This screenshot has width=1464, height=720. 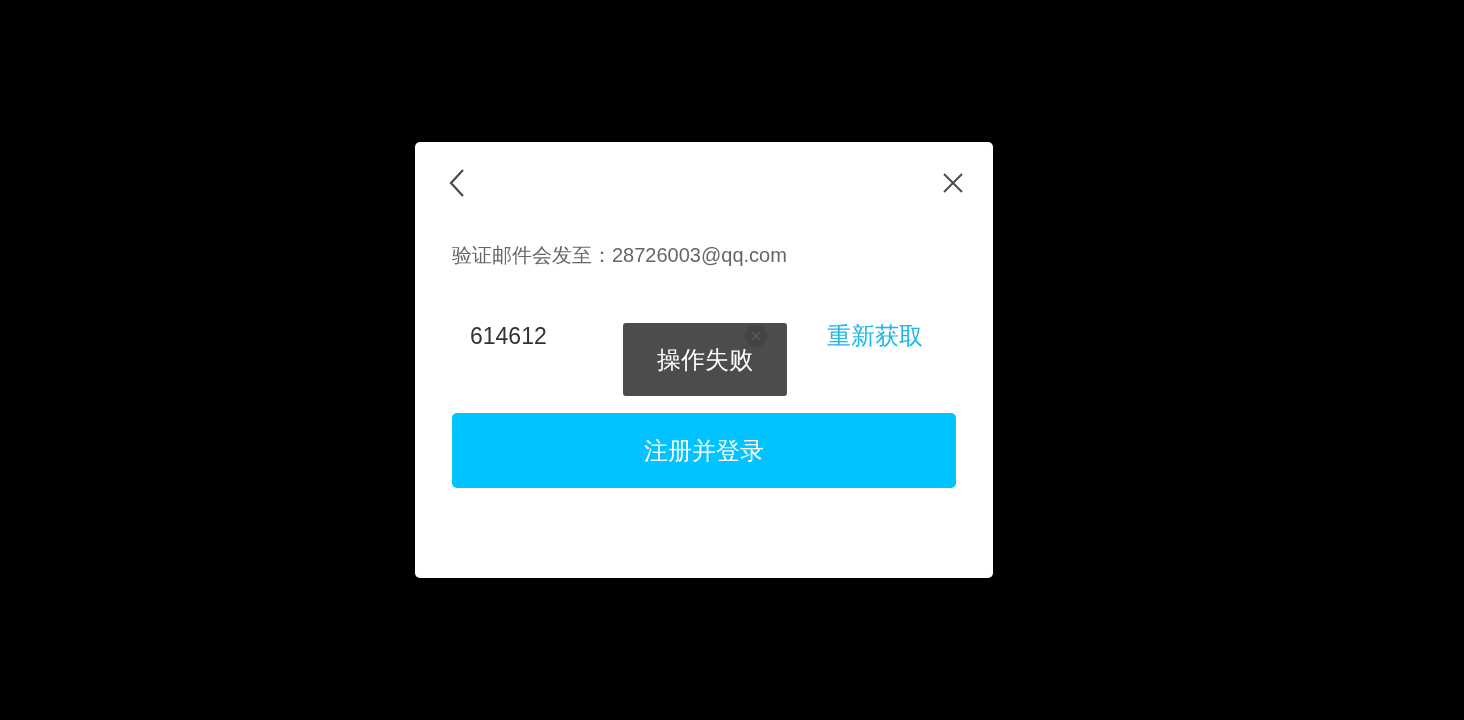 What do you see at coordinates (953, 183) in the screenshot?
I see `close-icon` at bounding box center [953, 183].